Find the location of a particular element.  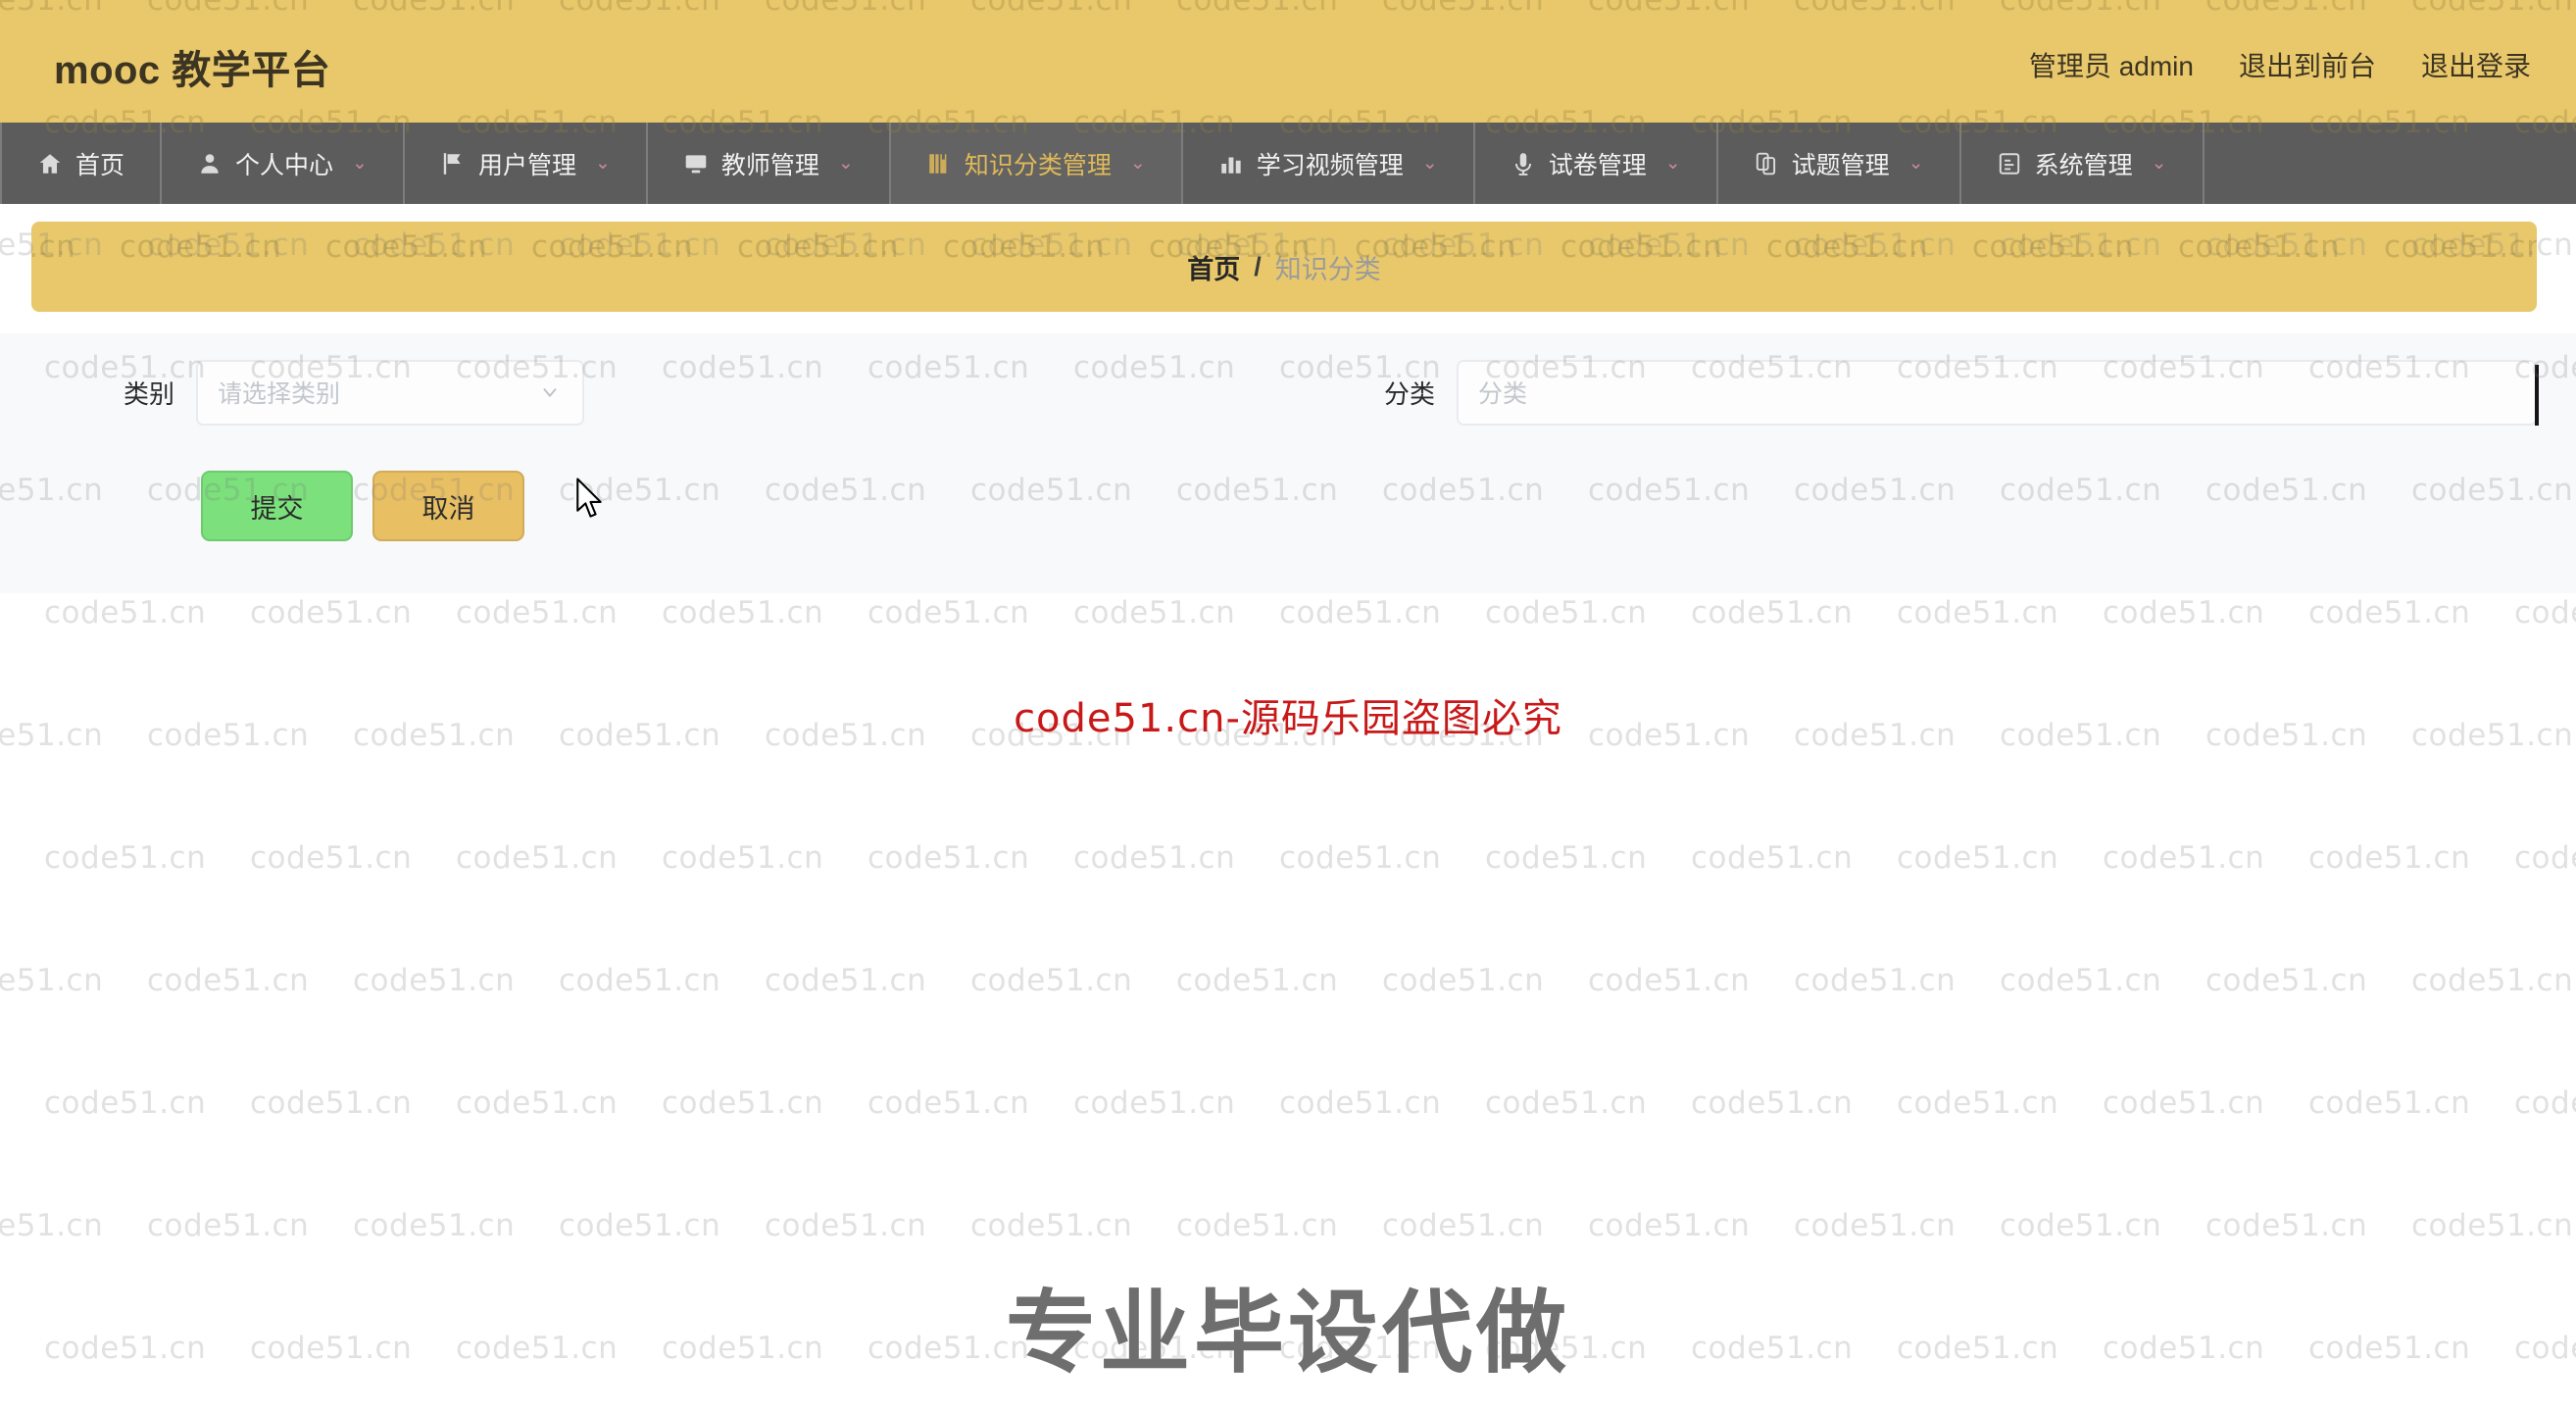

microphone-icon is located at coordinates (1523, 163).